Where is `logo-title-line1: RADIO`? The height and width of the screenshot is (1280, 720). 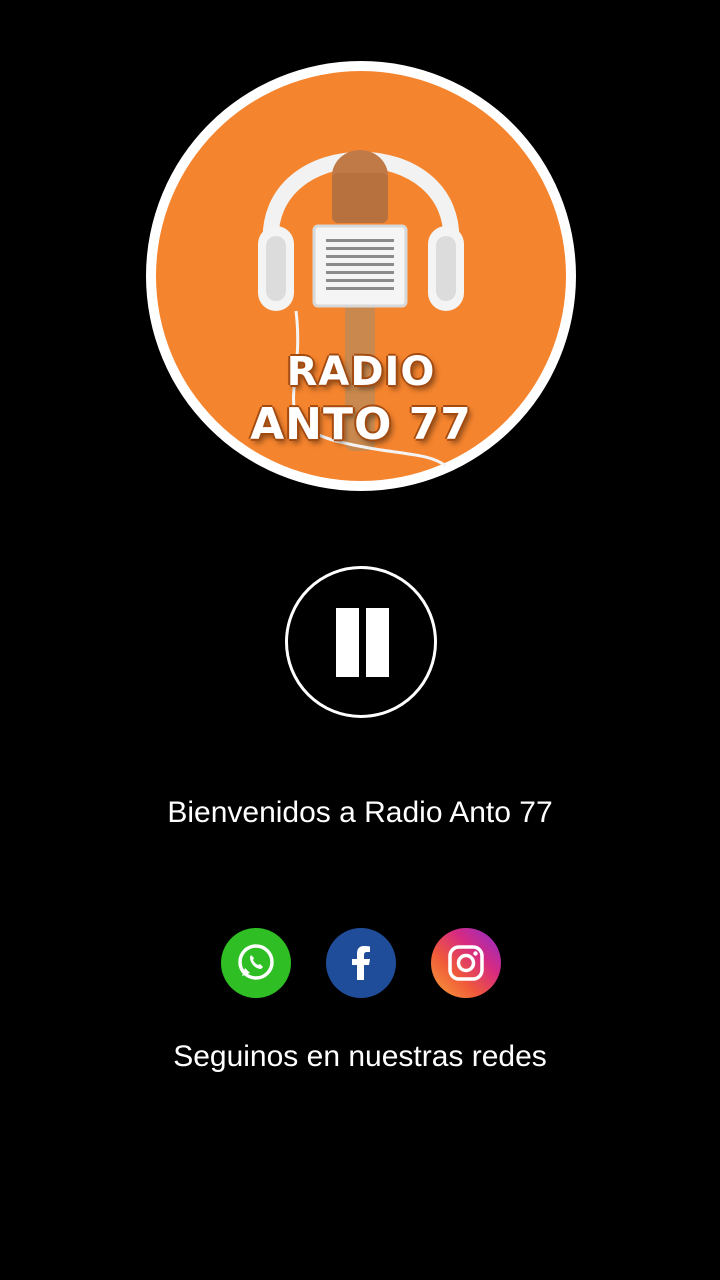 logo-title-line1: RADIO is located at coordinates (361, 372).